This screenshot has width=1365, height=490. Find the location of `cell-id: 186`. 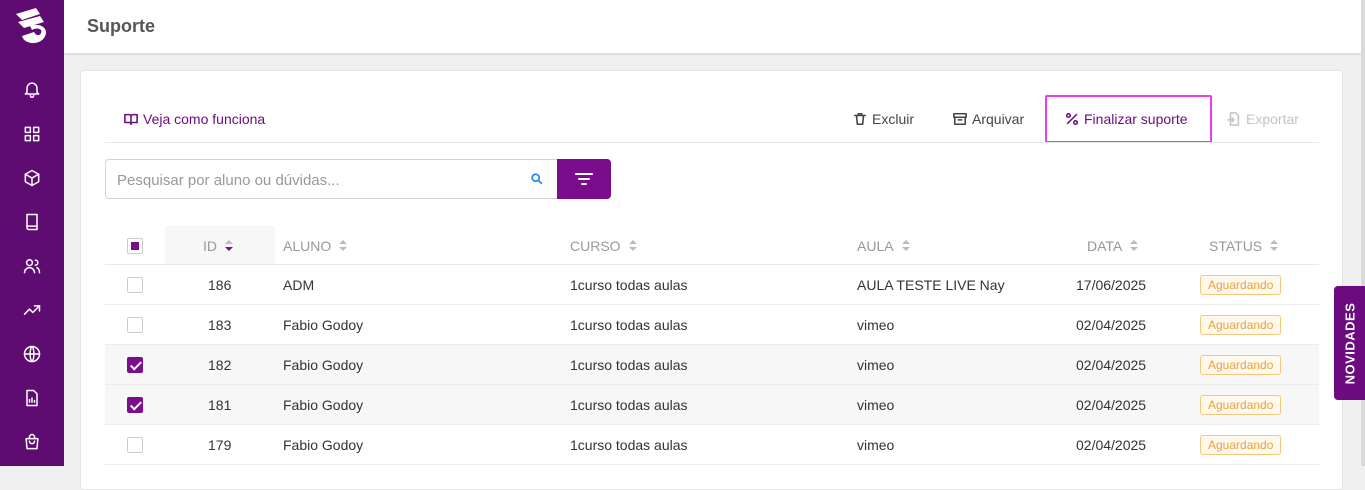

cell-id: 186 is located at coordinates (220, 285).